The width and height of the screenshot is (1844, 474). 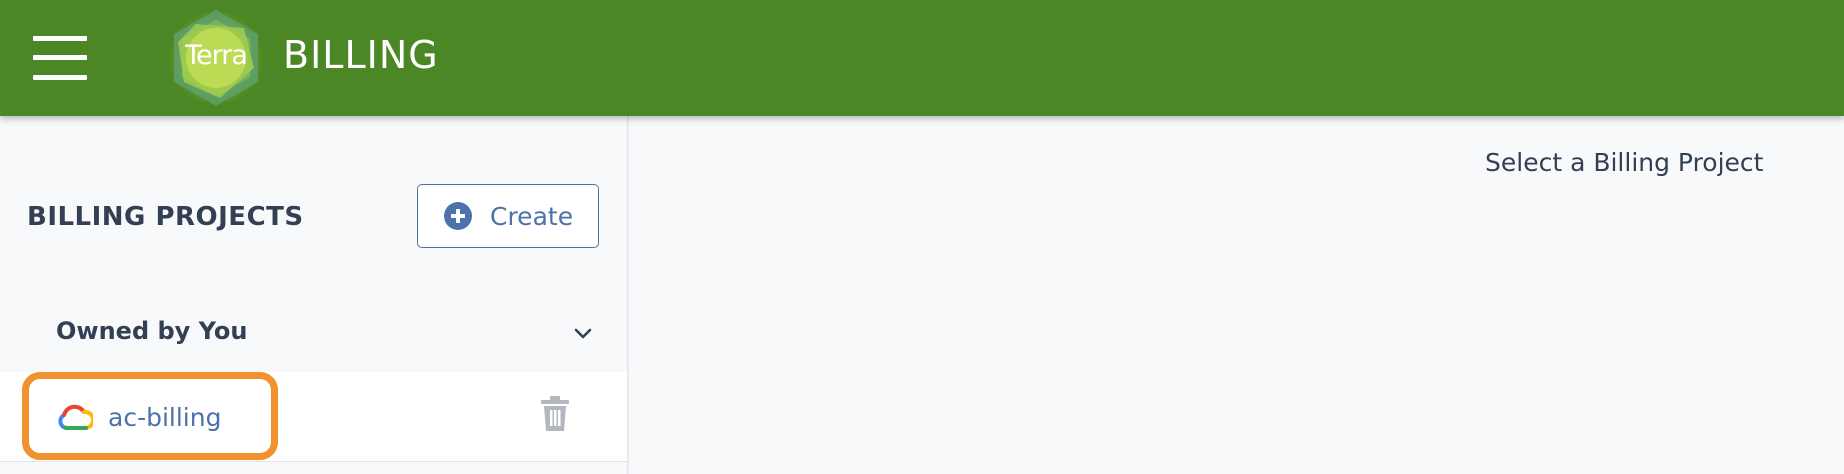 I want to click on empty-state-message: Select a Billing Project, so click(x=1624, y=162).